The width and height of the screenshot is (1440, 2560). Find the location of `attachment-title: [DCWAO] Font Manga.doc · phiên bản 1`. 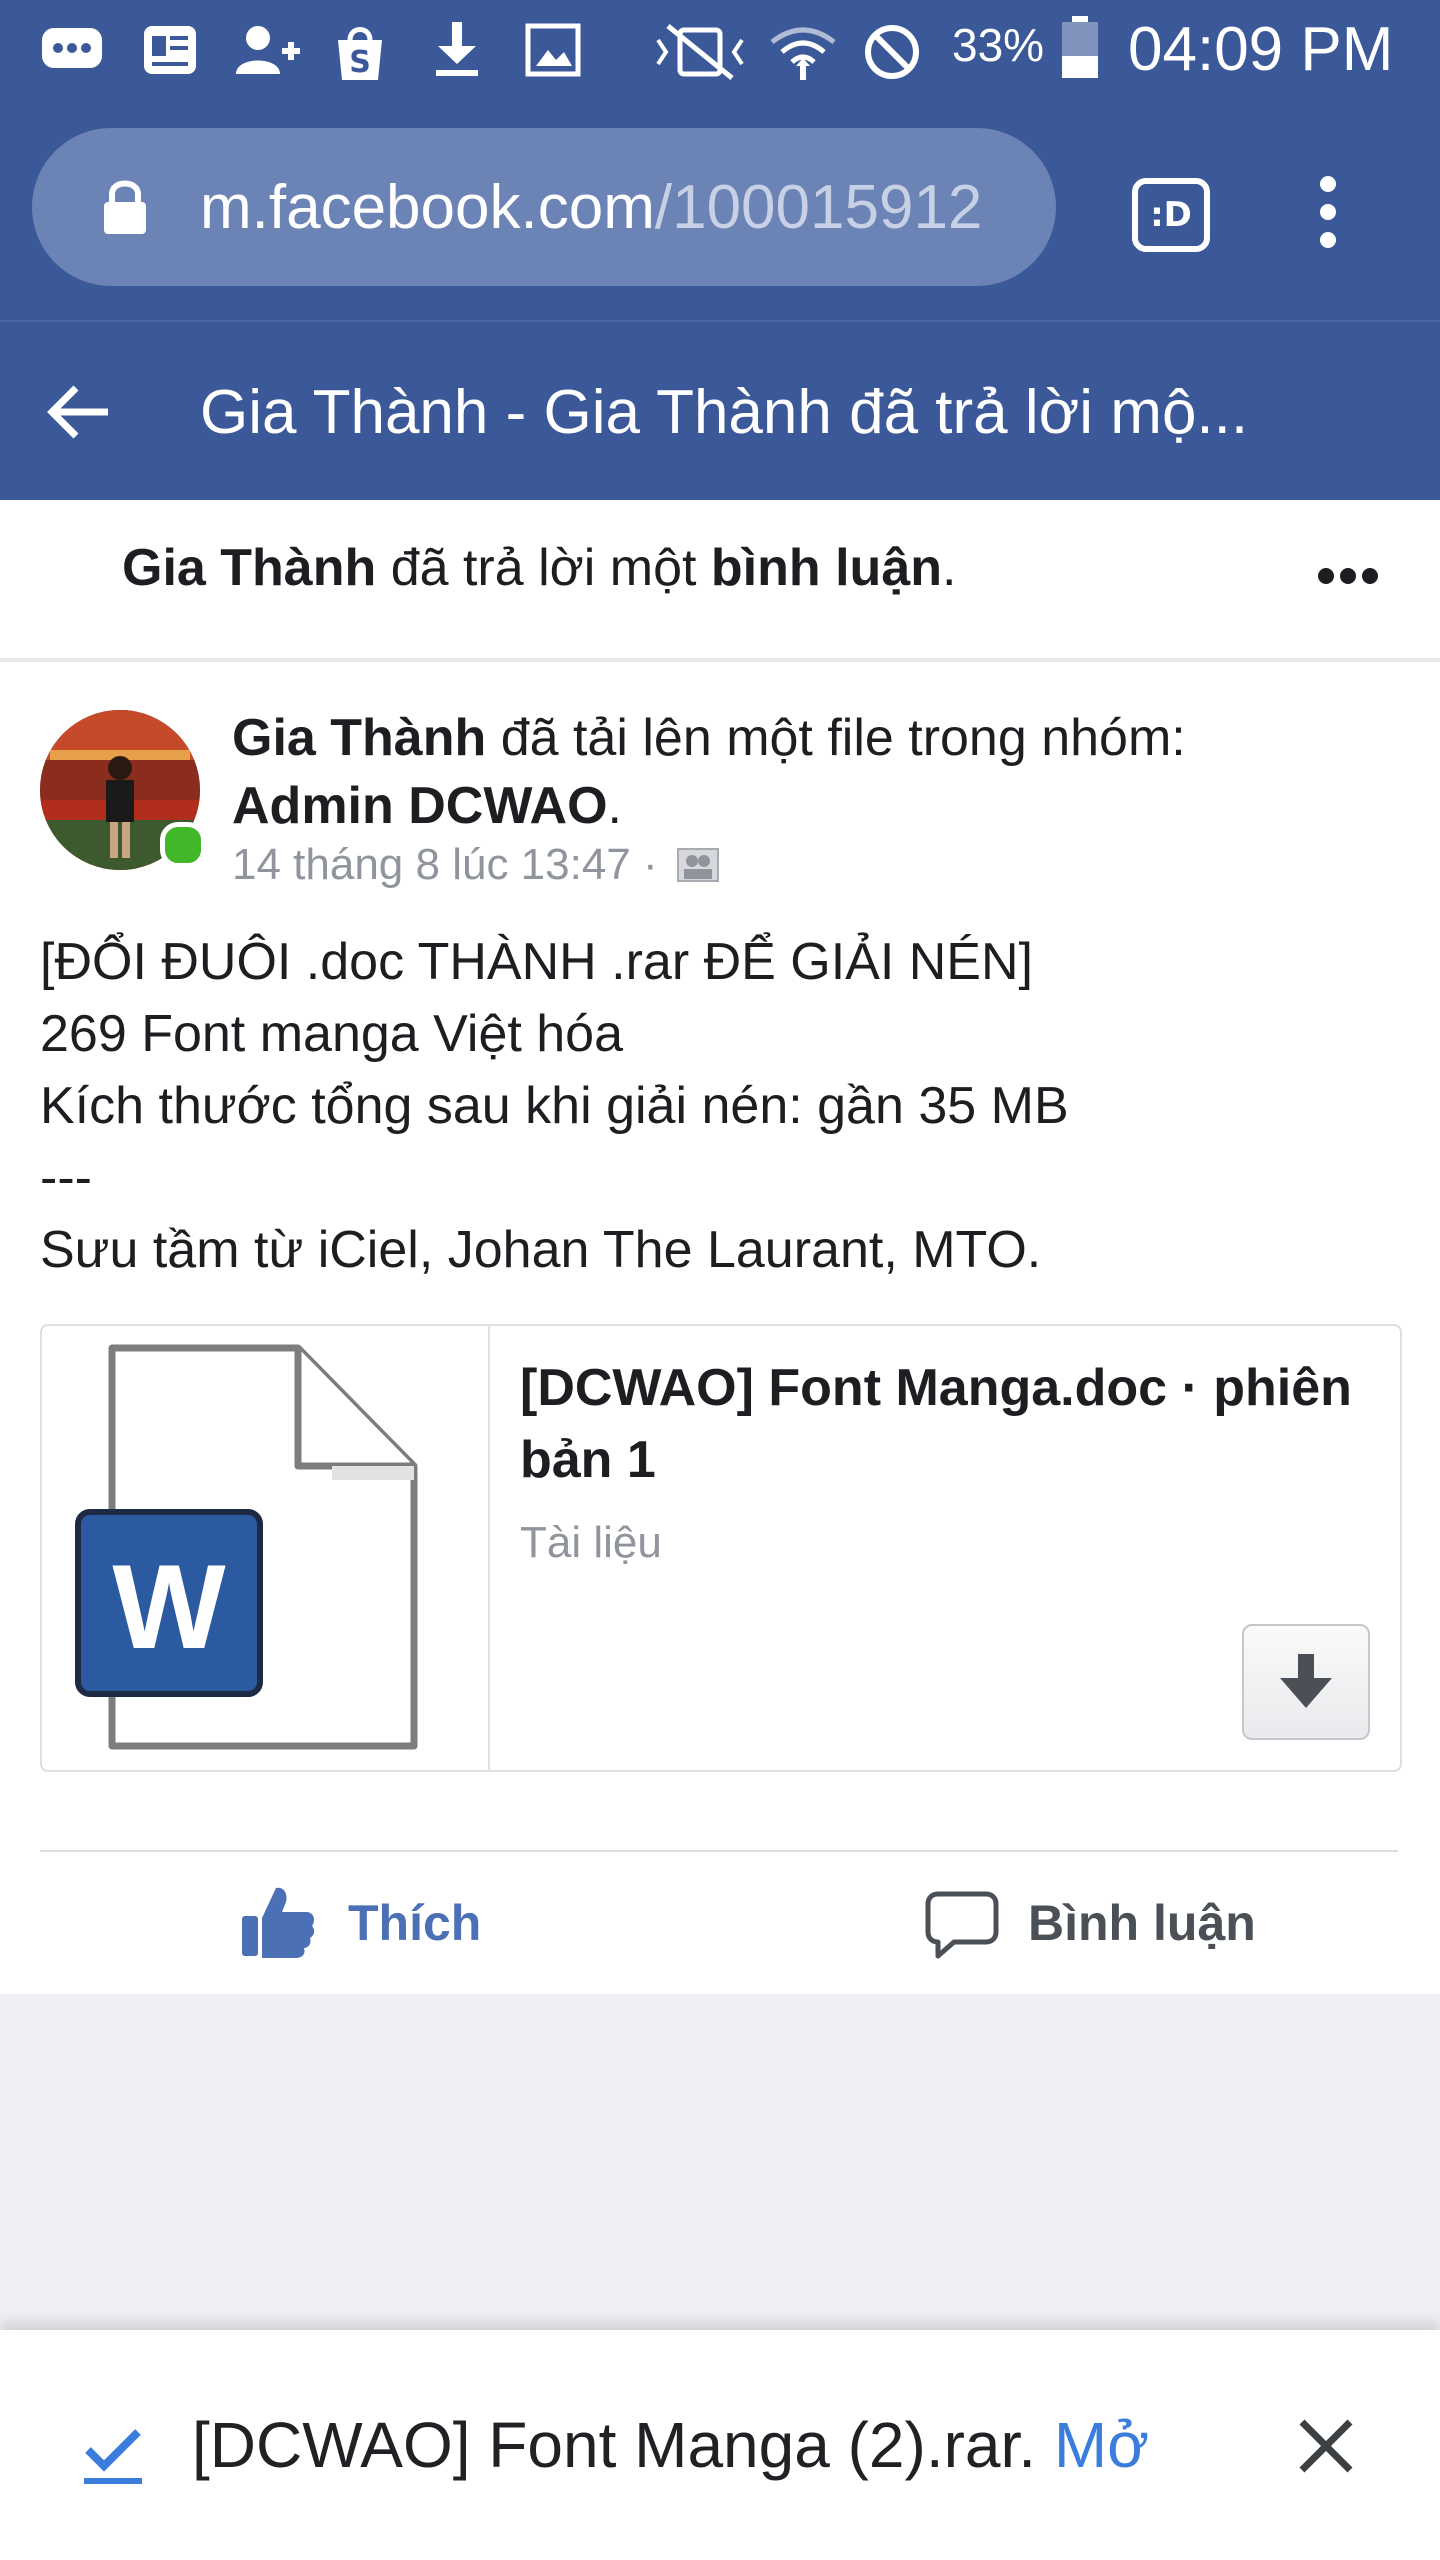

attachment-title: [DCWAO] Font Manga.doc · phiên bản 1 is located at coordinates (950, 1424).